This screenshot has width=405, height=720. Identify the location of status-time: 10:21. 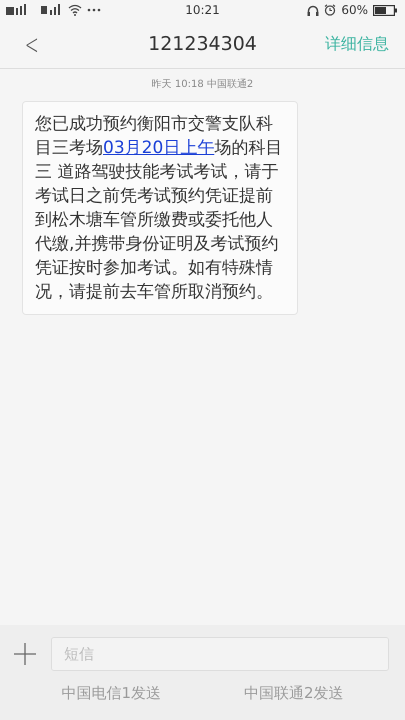
(202, 10).